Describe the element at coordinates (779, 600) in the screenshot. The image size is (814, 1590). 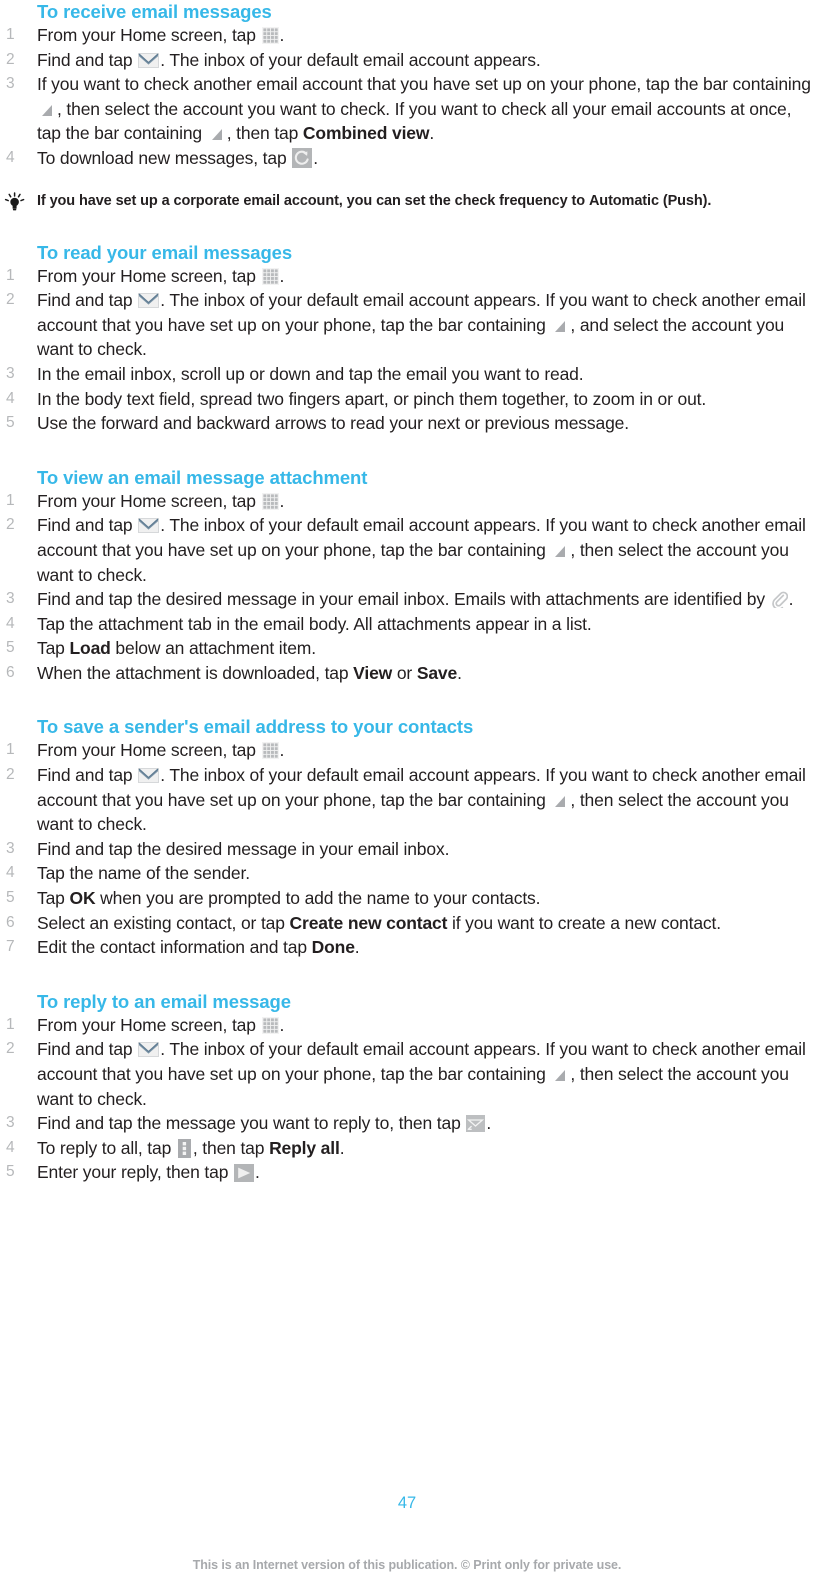
I see `paperclip-icon` at that location.